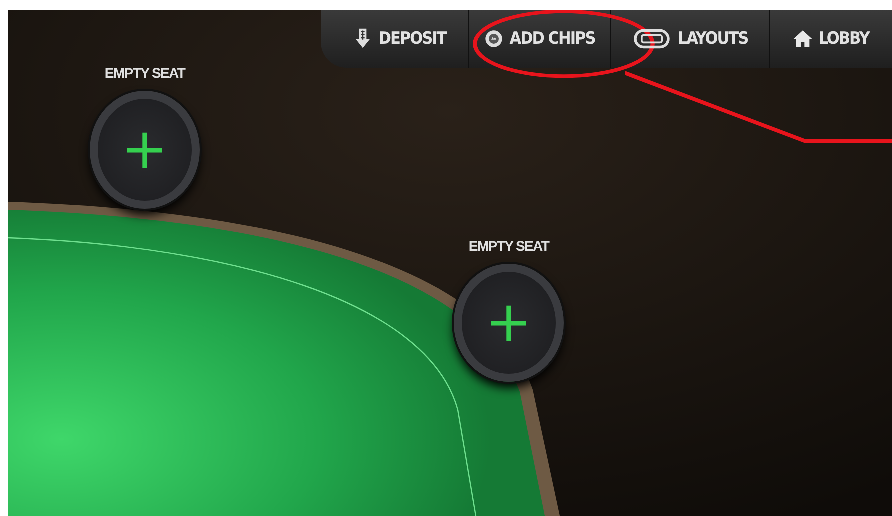  I want to click on home-icon, so click(802, 39).